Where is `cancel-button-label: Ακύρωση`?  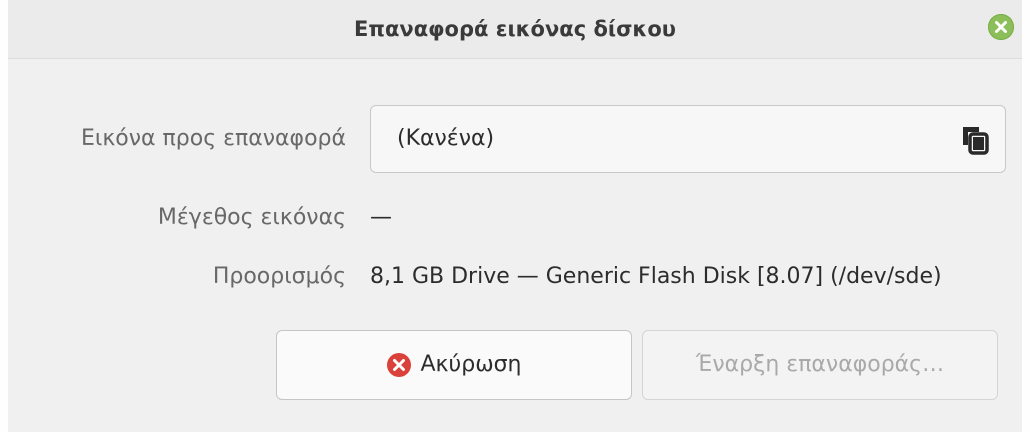 cancel-button-label: Ακύρωση is located at coordinates (471, 364).